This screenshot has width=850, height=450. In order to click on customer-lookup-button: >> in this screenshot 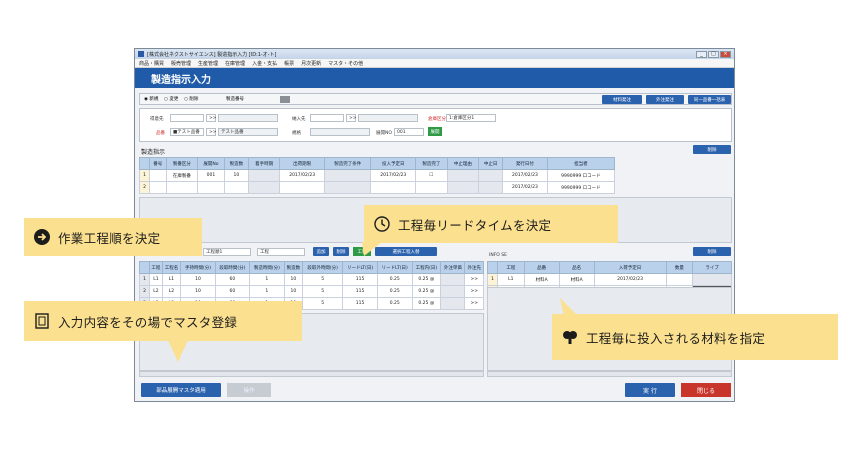, I will do `click(211, 118)`.